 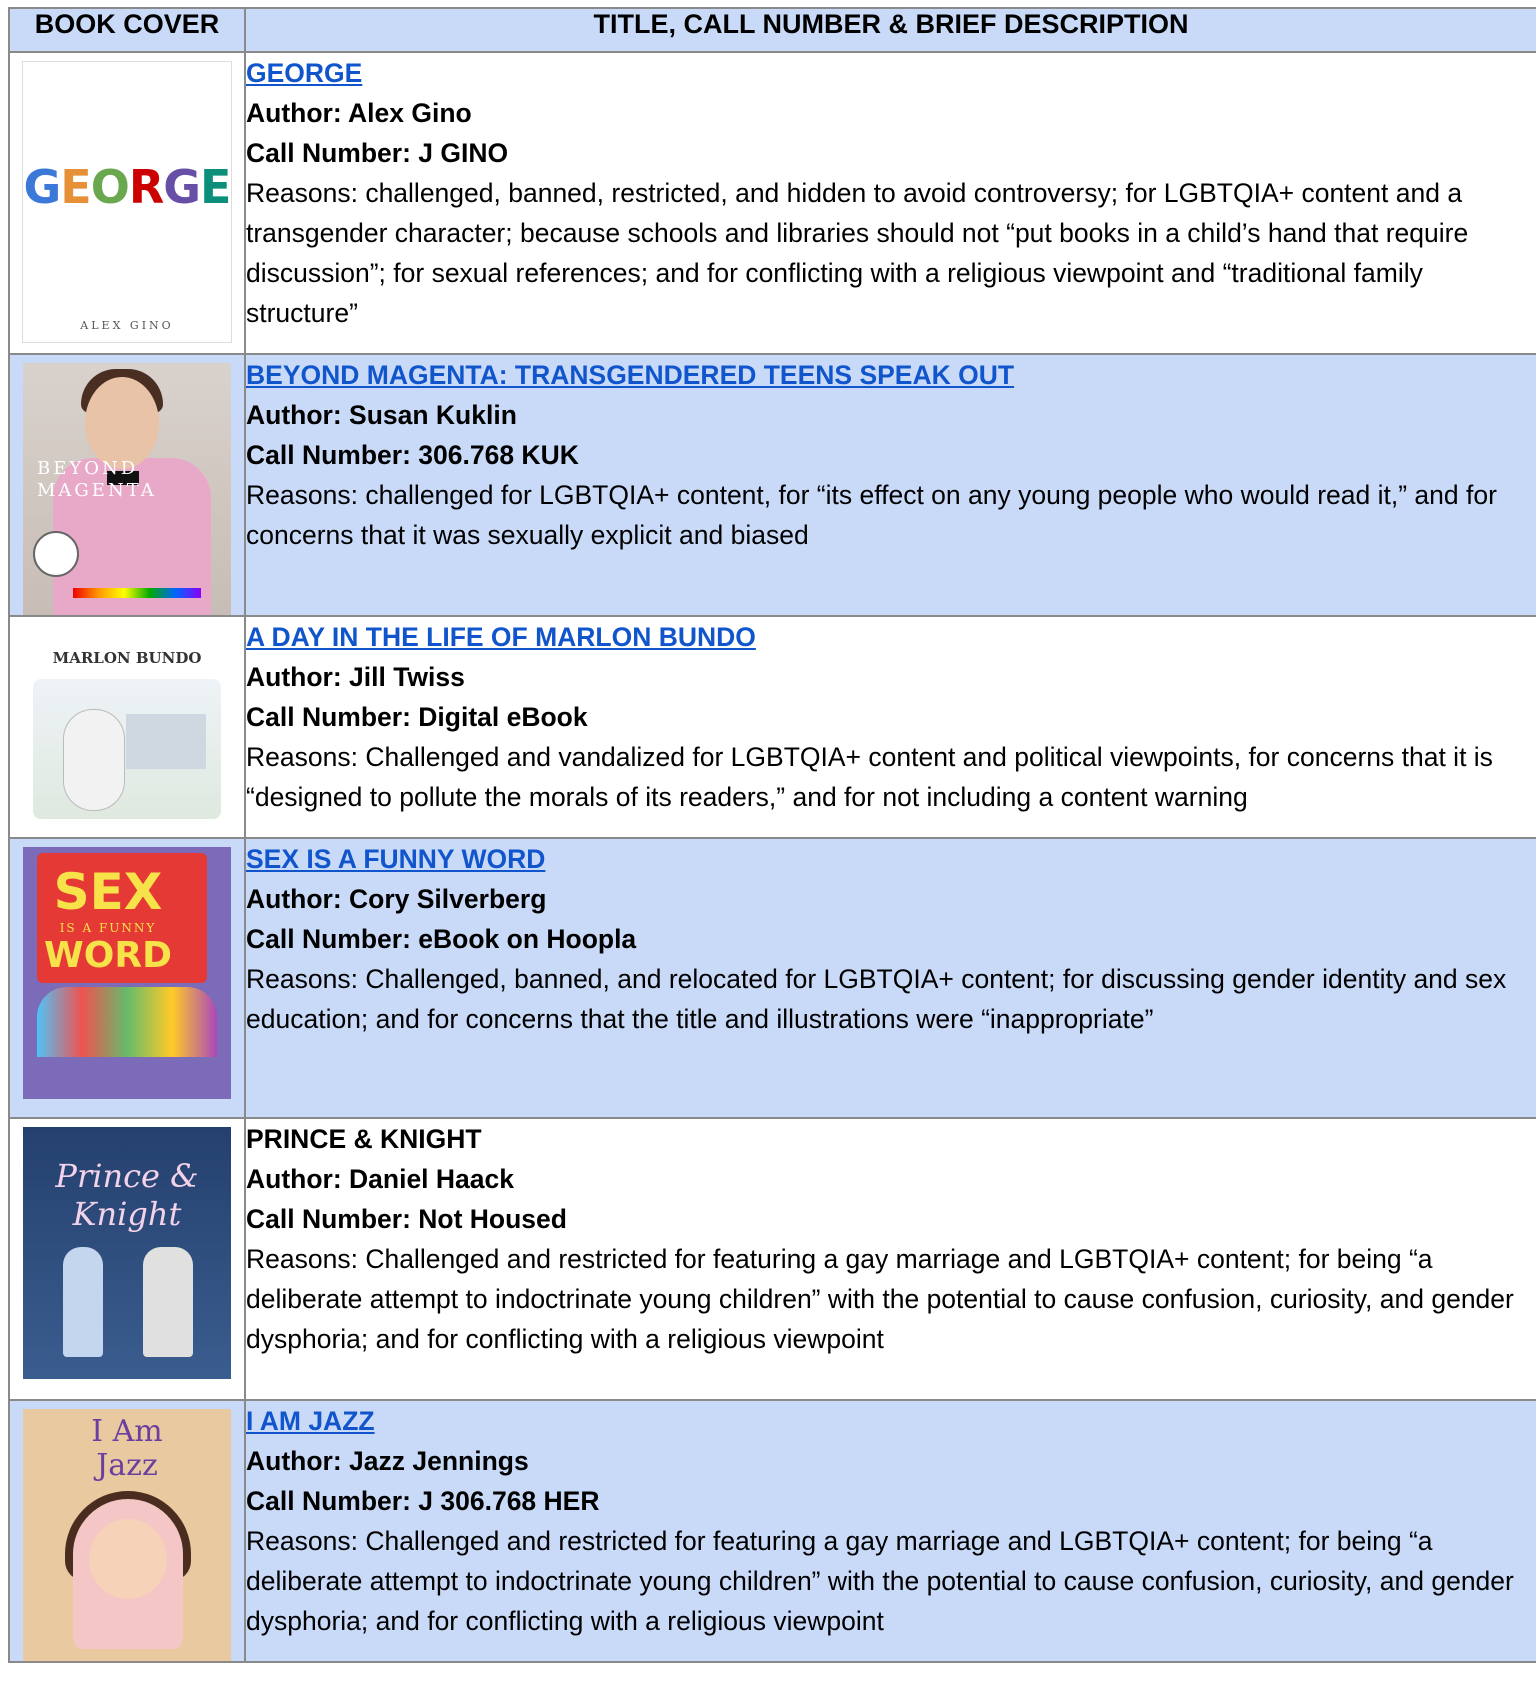 I want to click on book-title: PRINCE & KNIGHT, so click(x=364, y=1139).